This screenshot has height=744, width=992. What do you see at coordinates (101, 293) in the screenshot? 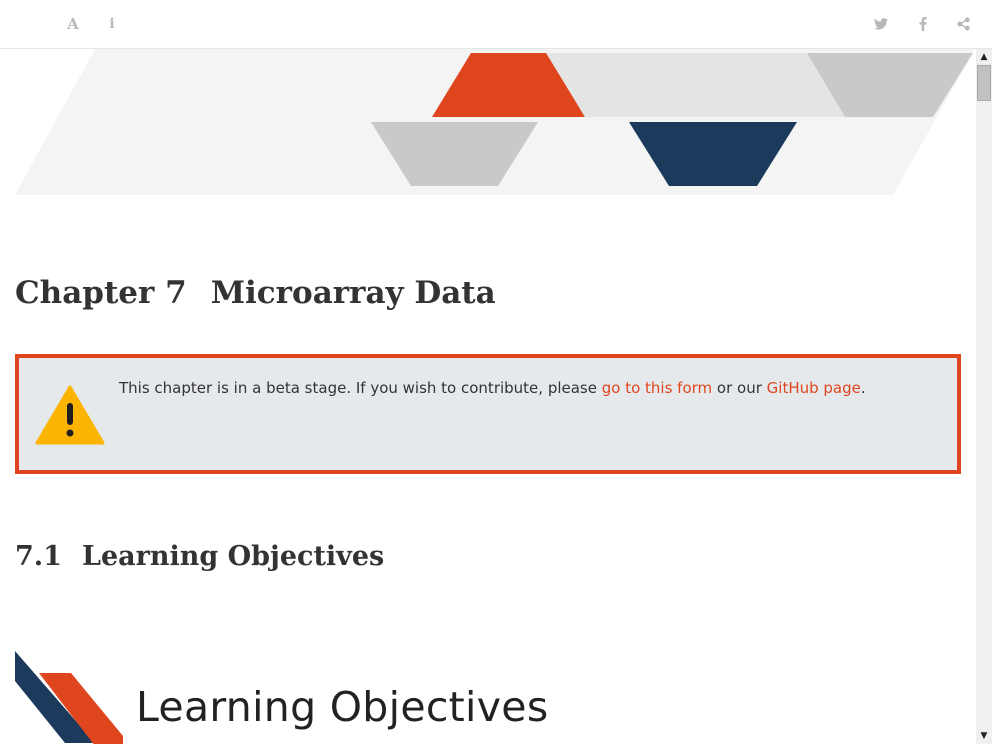
I see `chapter-number: Chapter 7` at bounding box center [101, 293].